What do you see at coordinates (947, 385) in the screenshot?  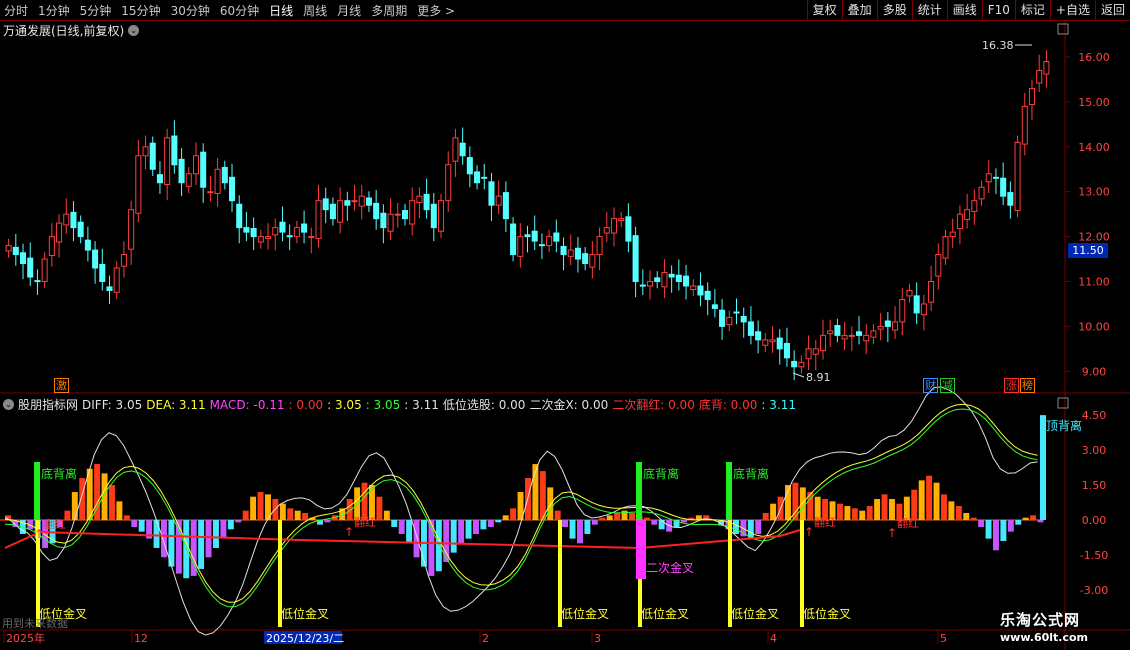 I see `event-tag: 减` at bounding box center [947, 385].